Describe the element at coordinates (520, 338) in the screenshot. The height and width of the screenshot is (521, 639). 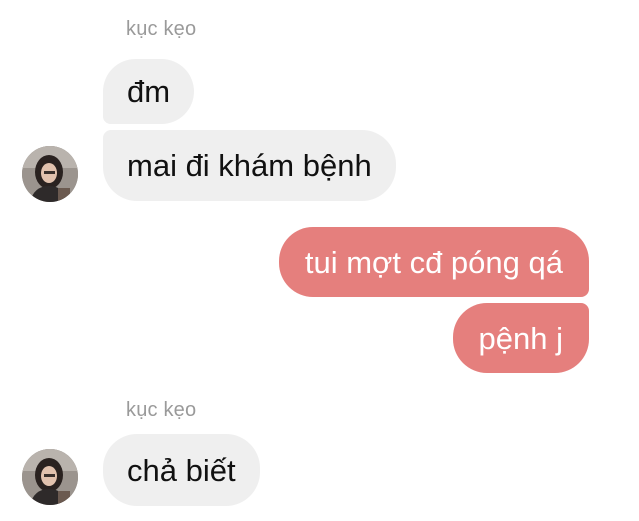
I see `outgoing-message-bubble: pệnh j` at that location.